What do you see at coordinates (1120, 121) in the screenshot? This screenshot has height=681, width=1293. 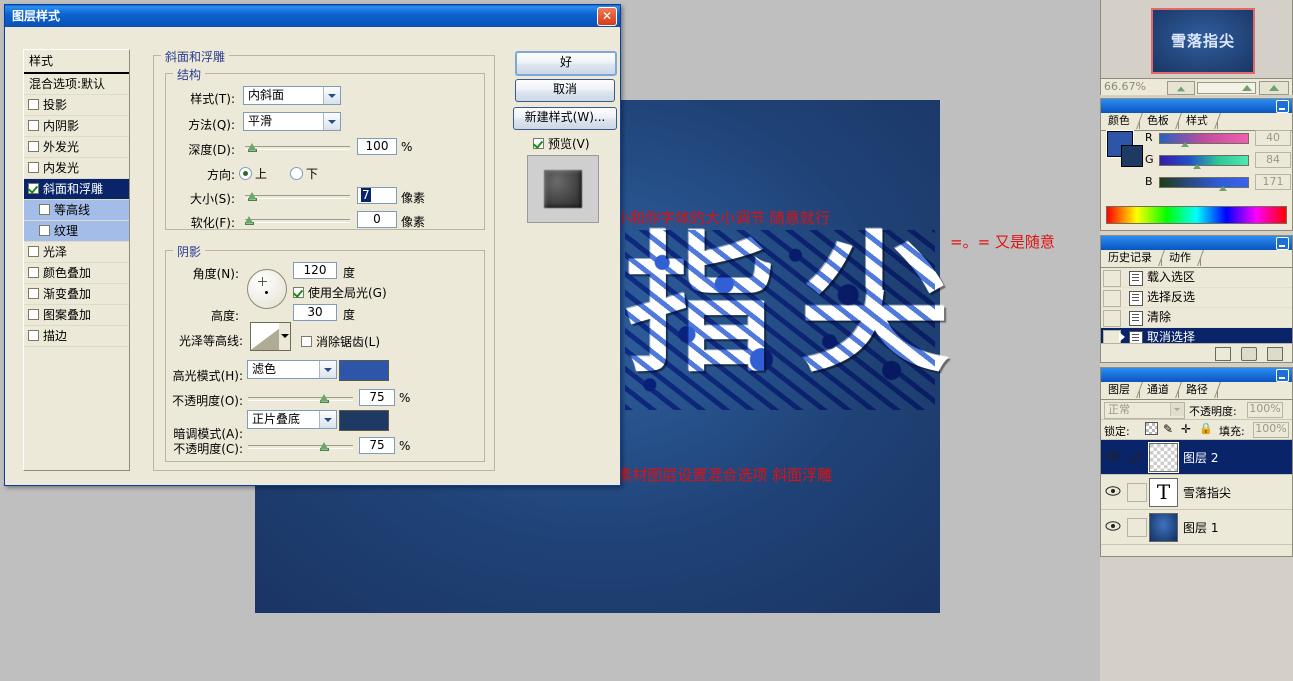 I see `tab-color: 颜色` at bounding box center [1120, 121].